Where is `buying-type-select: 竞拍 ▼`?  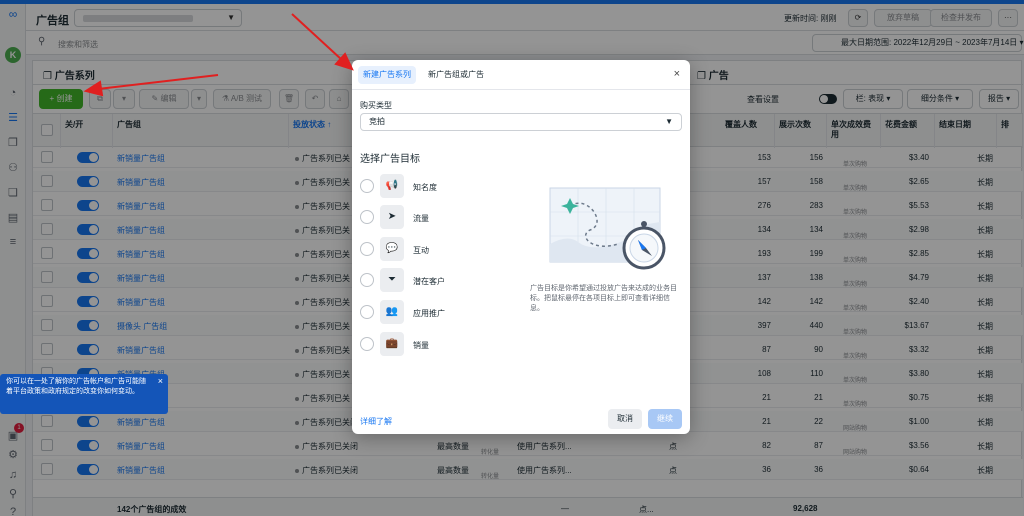 buying-type-select: 竞拍 ▼ is located at coordinates (521, 122).